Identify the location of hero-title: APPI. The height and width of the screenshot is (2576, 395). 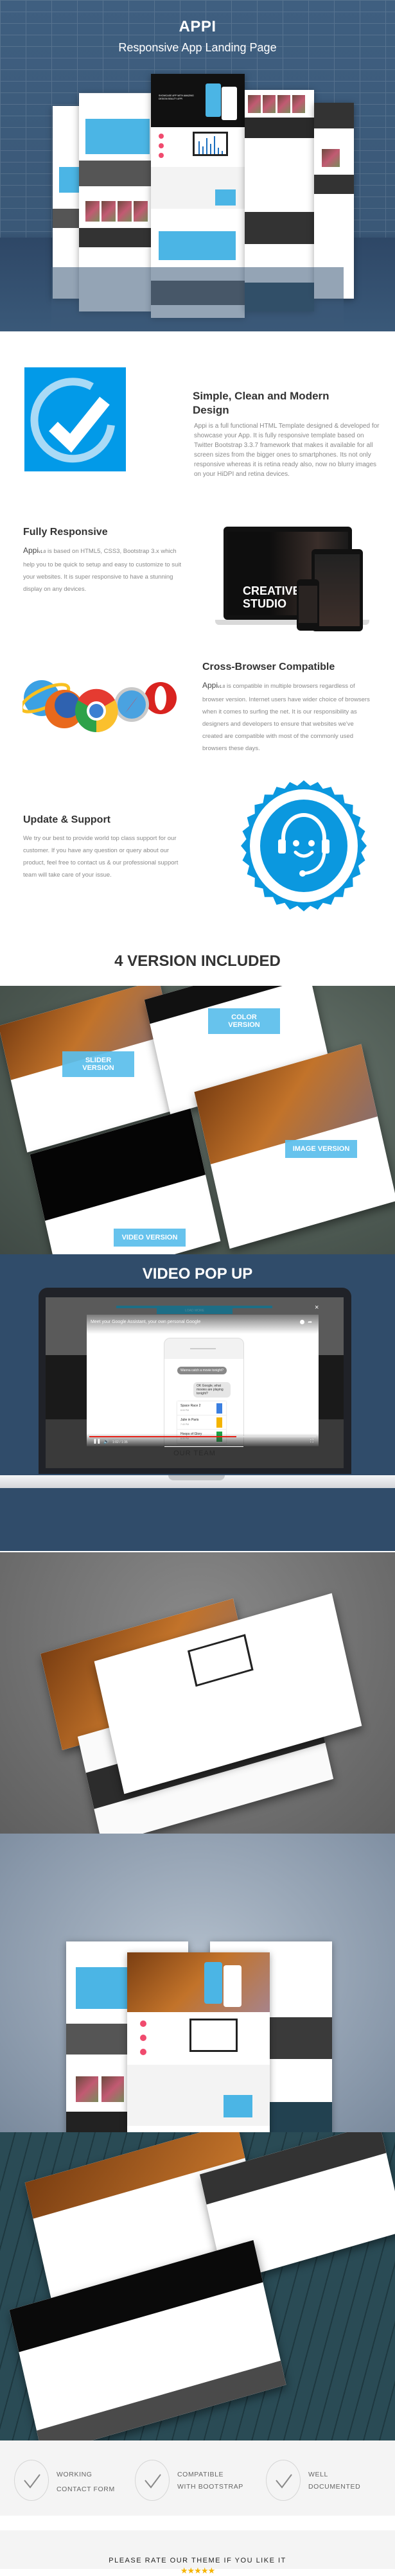
(198, 27).